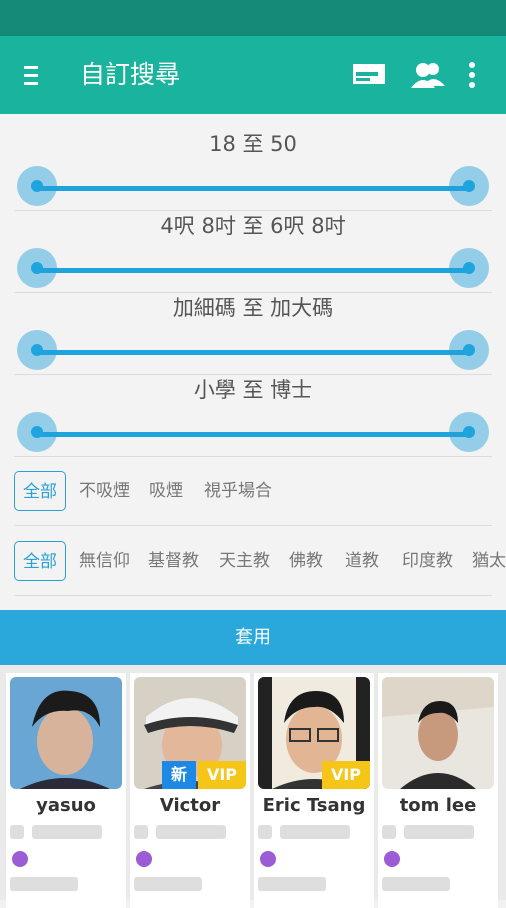 Image resolution: width=506 pixels, height=908 pixels. Describe the element at coordinates (438, 790) in the screenshot. I see `profile-card: tom lee` at that location.